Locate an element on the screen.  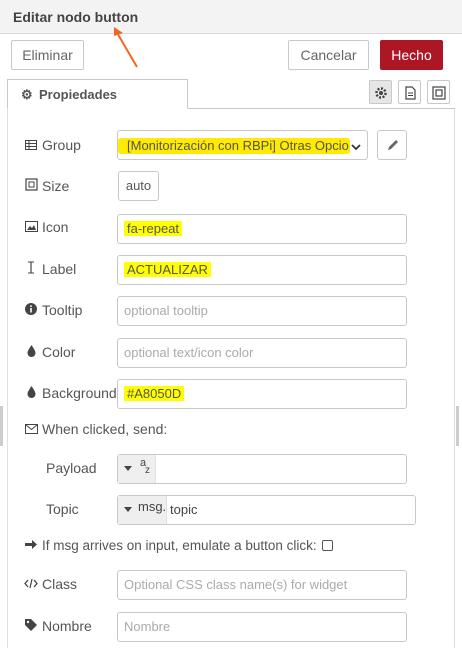
name-field: Nombre is located at coordinates (262, 627).